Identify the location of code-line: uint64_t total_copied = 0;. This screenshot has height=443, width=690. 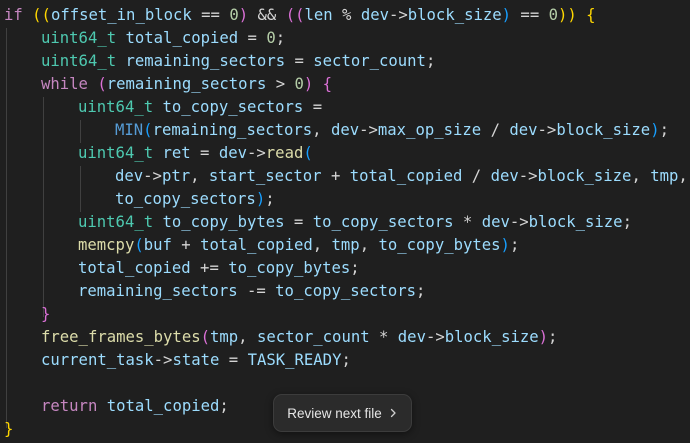
(163, 38).